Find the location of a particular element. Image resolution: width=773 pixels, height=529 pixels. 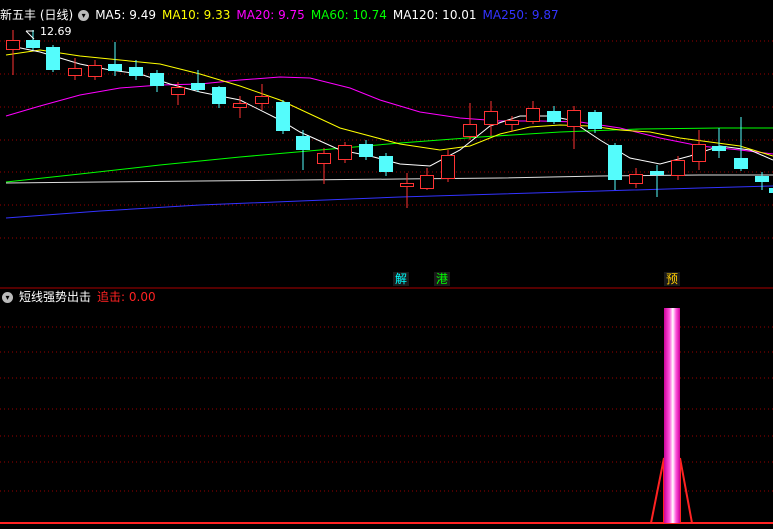

ma-legend-item: MA120: 10.01 is located at coordinates (434, 15).